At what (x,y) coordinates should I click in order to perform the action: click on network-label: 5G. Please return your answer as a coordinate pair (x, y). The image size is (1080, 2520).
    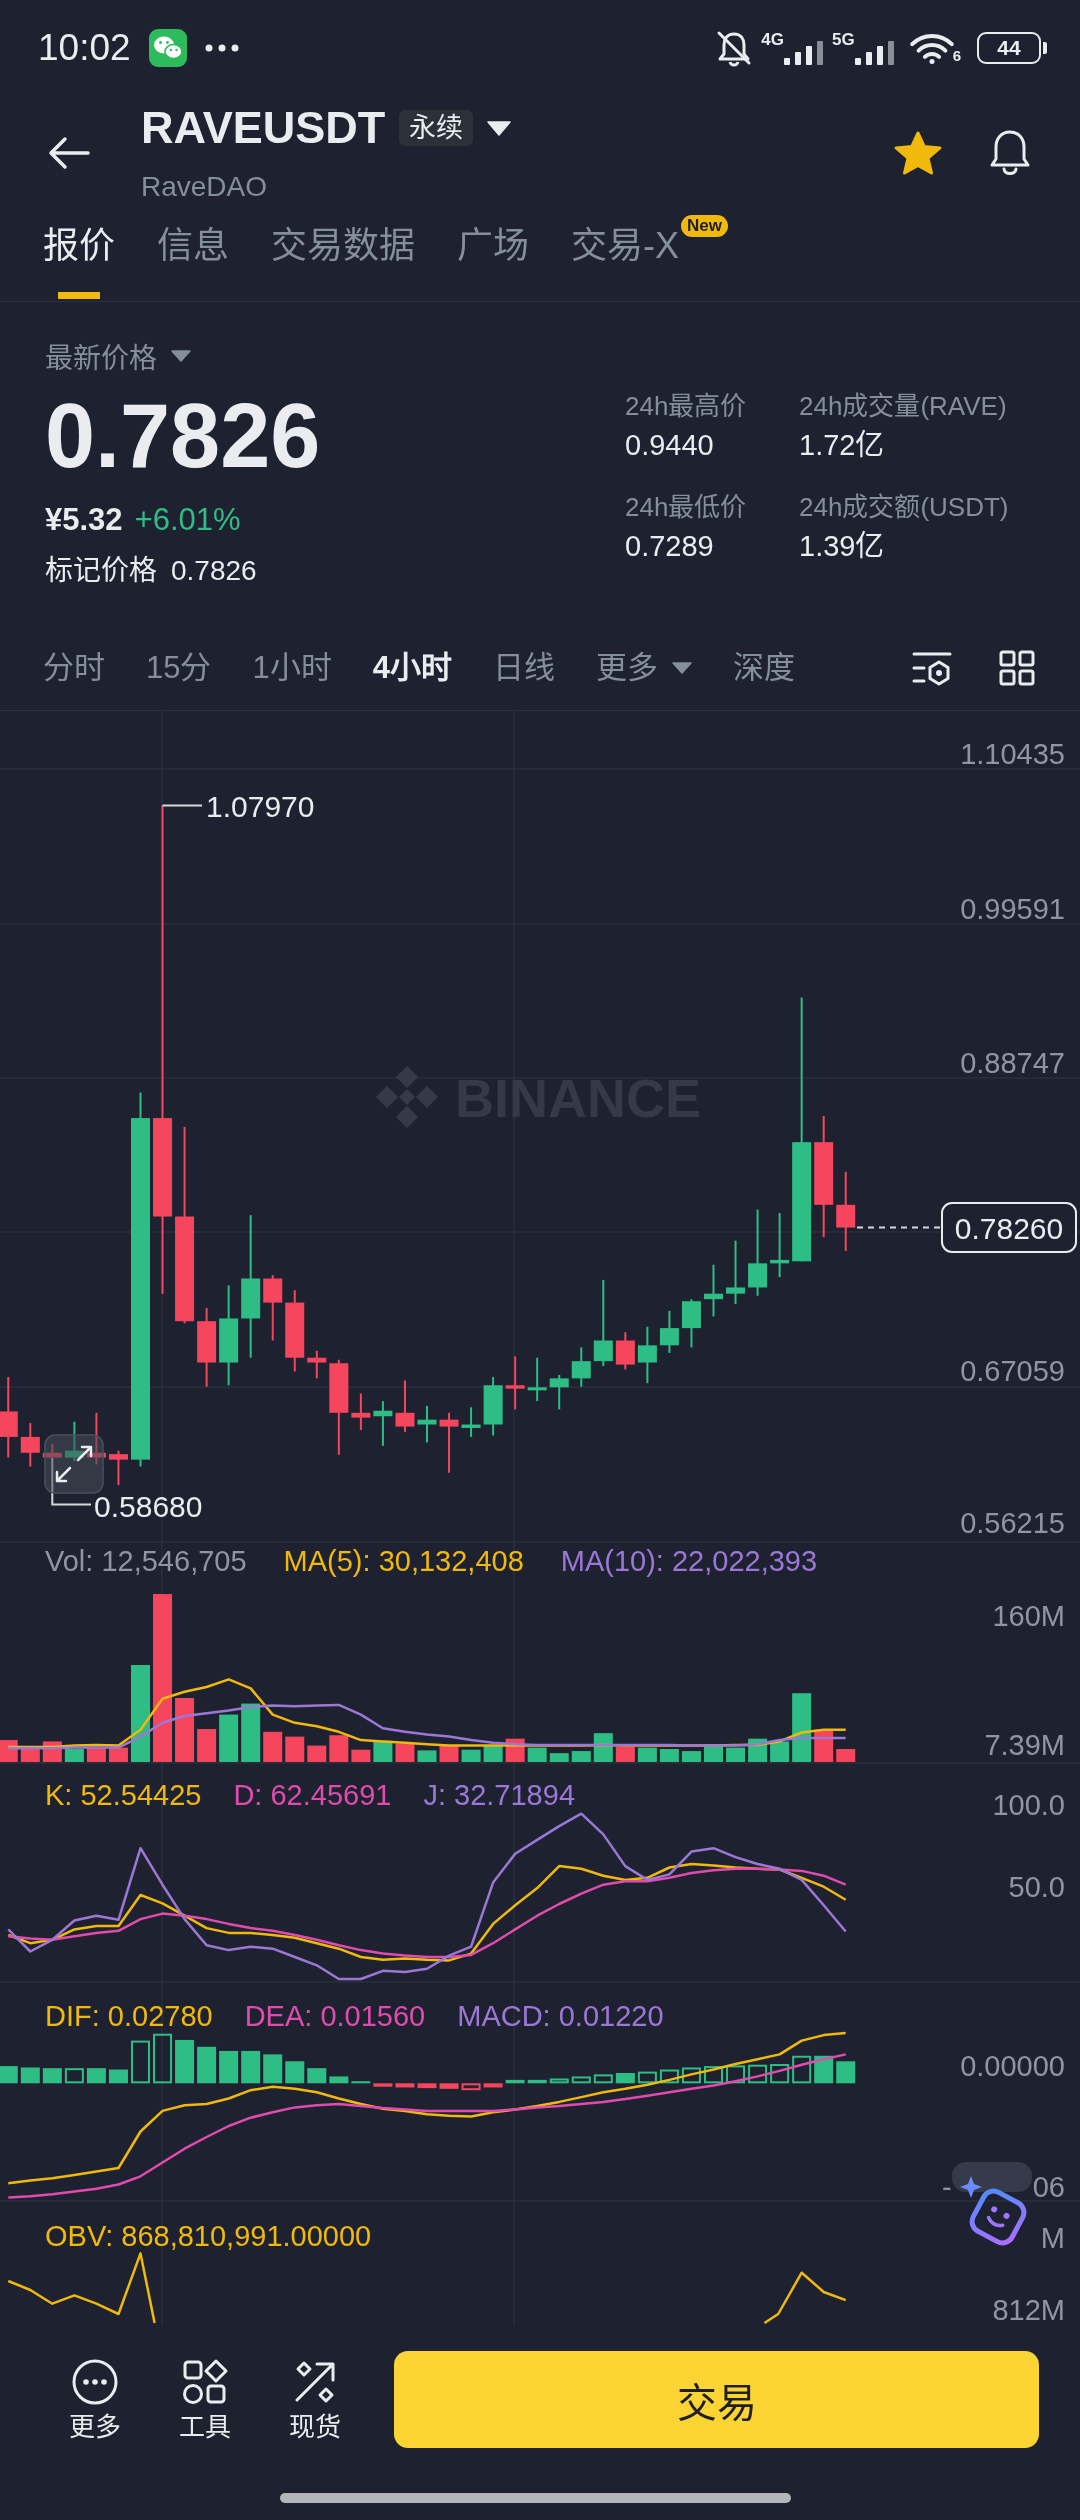
    Looking at the image, I should click on (843, 39).